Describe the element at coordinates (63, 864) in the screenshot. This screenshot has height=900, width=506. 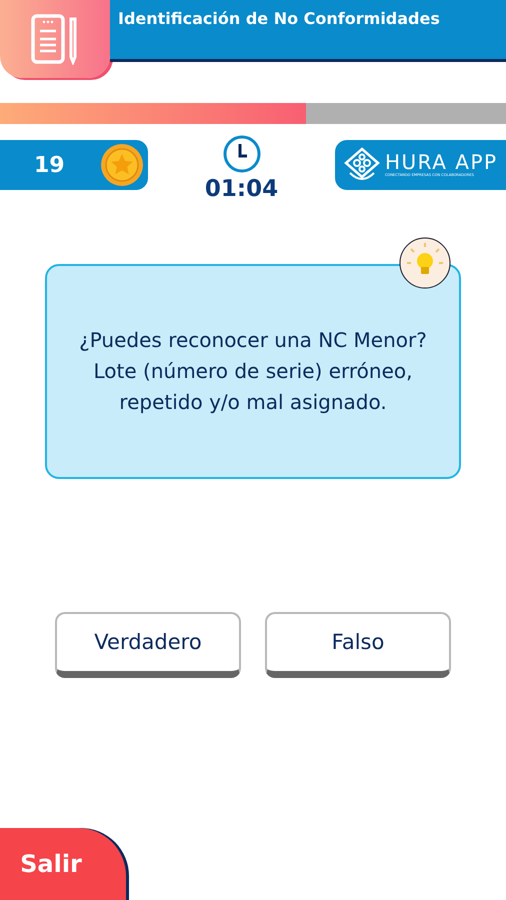
I see `exit-button: Salir` at that location.